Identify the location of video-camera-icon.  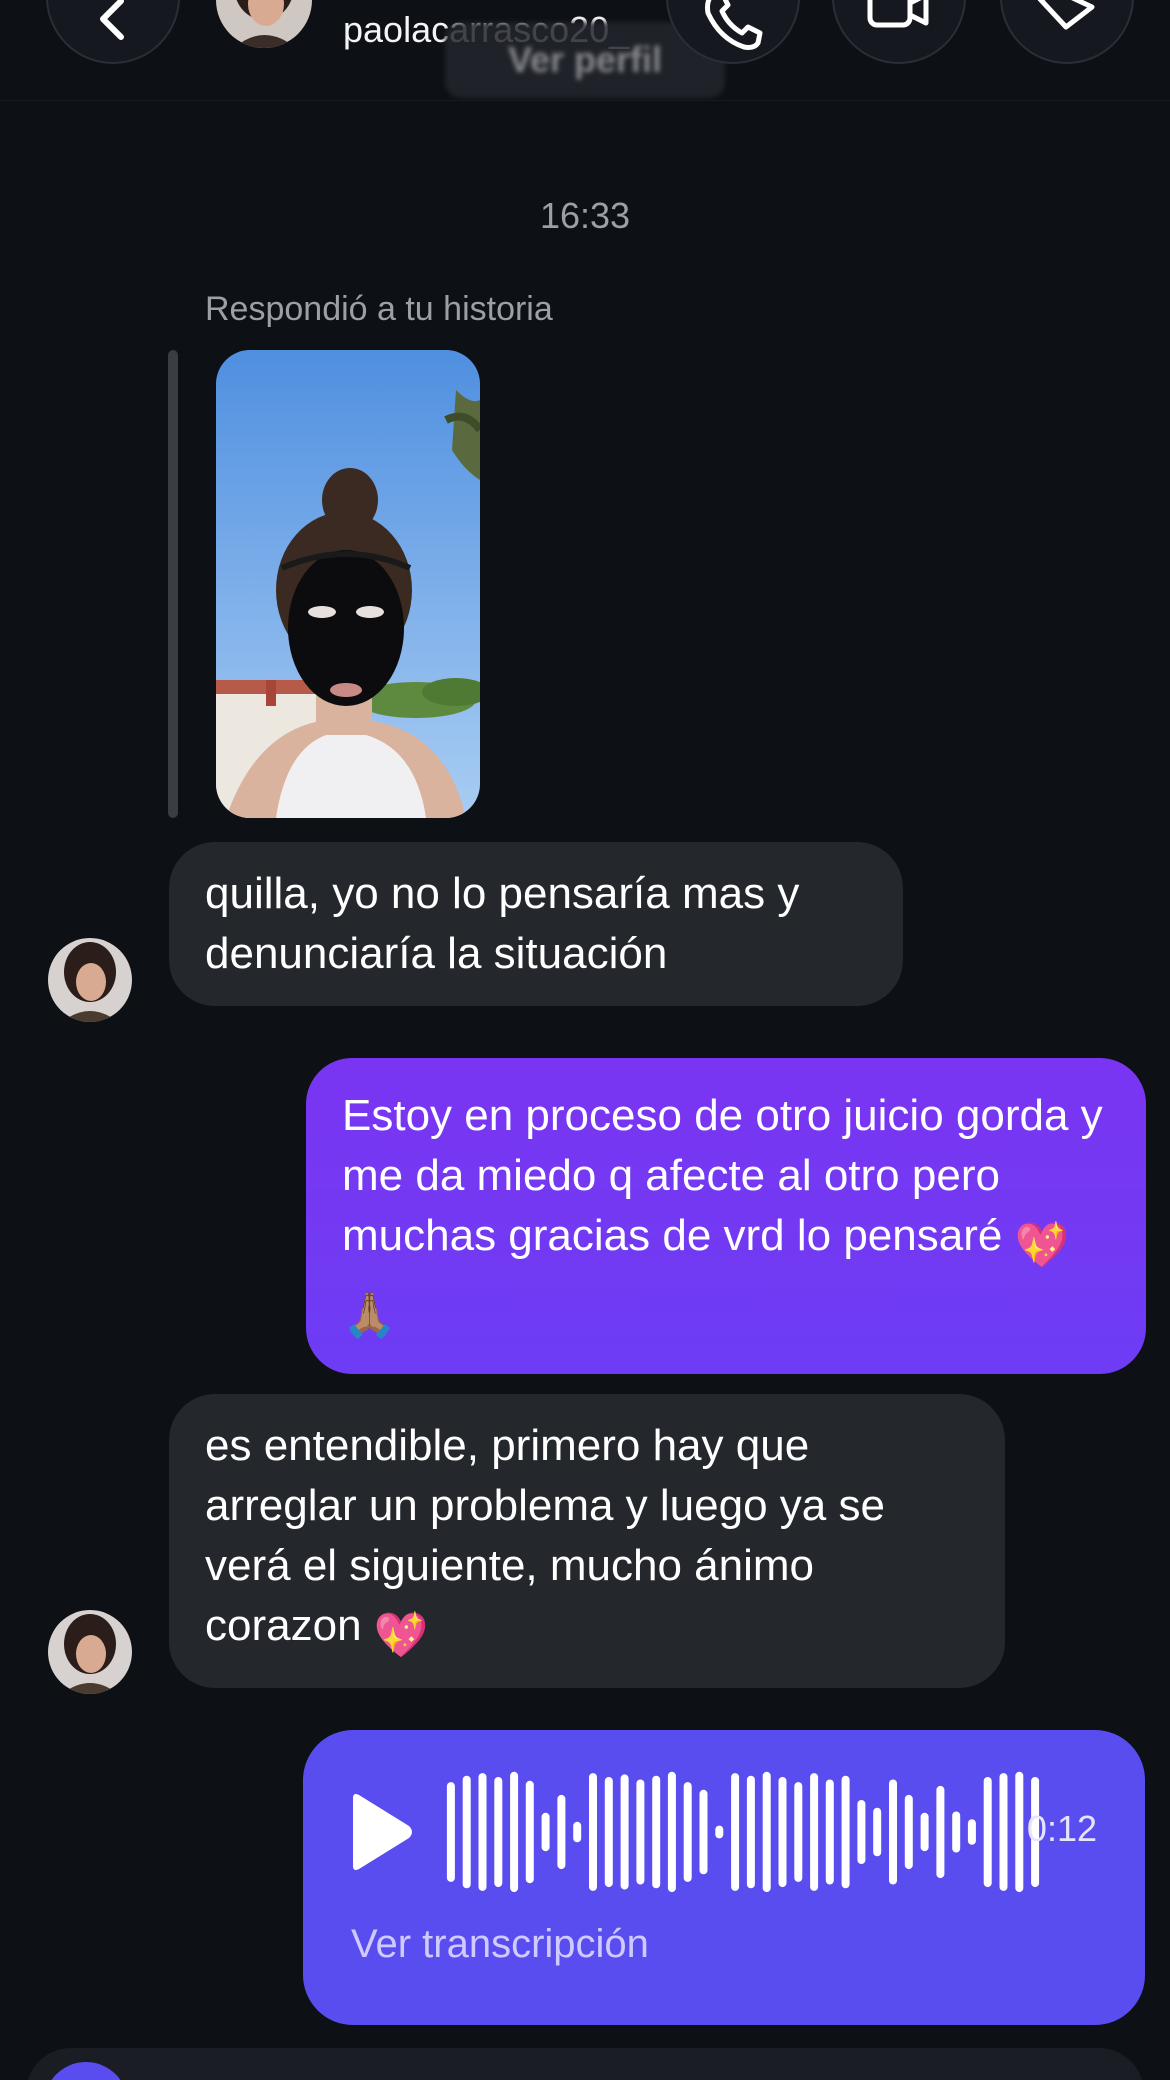
(898, 14).